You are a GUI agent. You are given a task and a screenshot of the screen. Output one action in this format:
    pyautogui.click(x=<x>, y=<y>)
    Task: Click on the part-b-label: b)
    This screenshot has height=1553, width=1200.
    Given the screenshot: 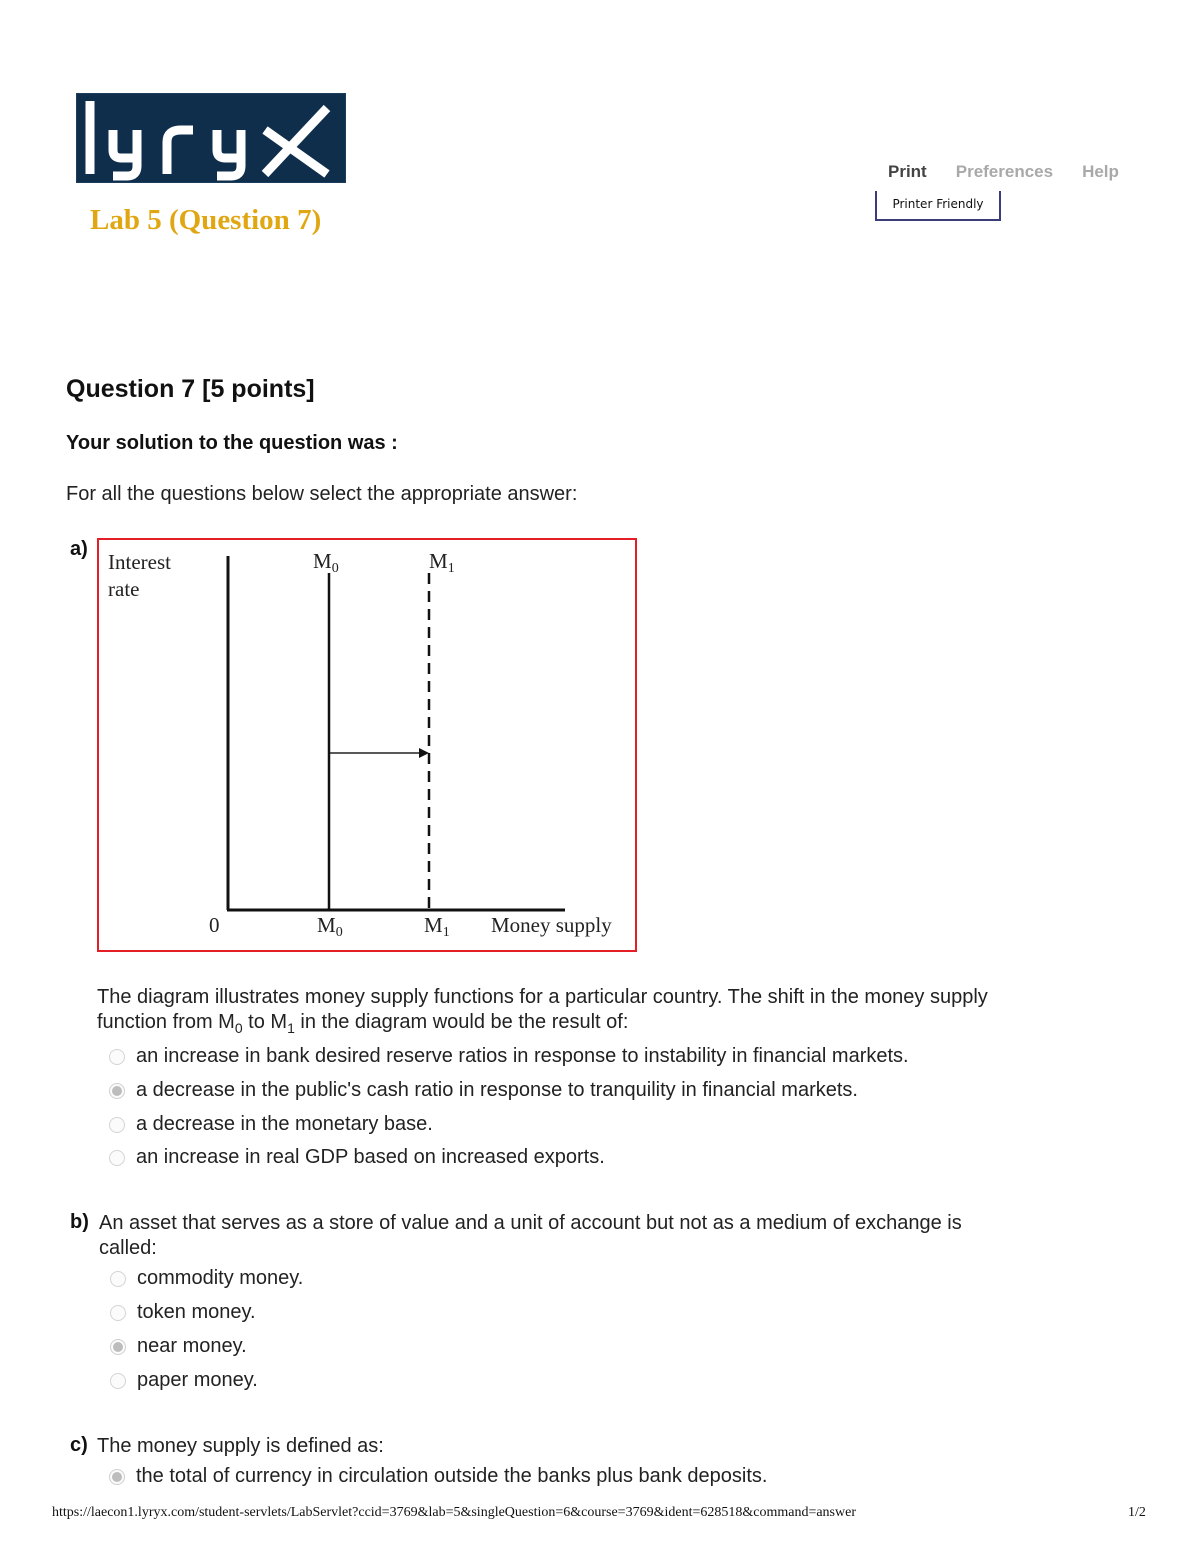 What is the action you would take?
    pyautogui.click(x=79, y=1222)
    